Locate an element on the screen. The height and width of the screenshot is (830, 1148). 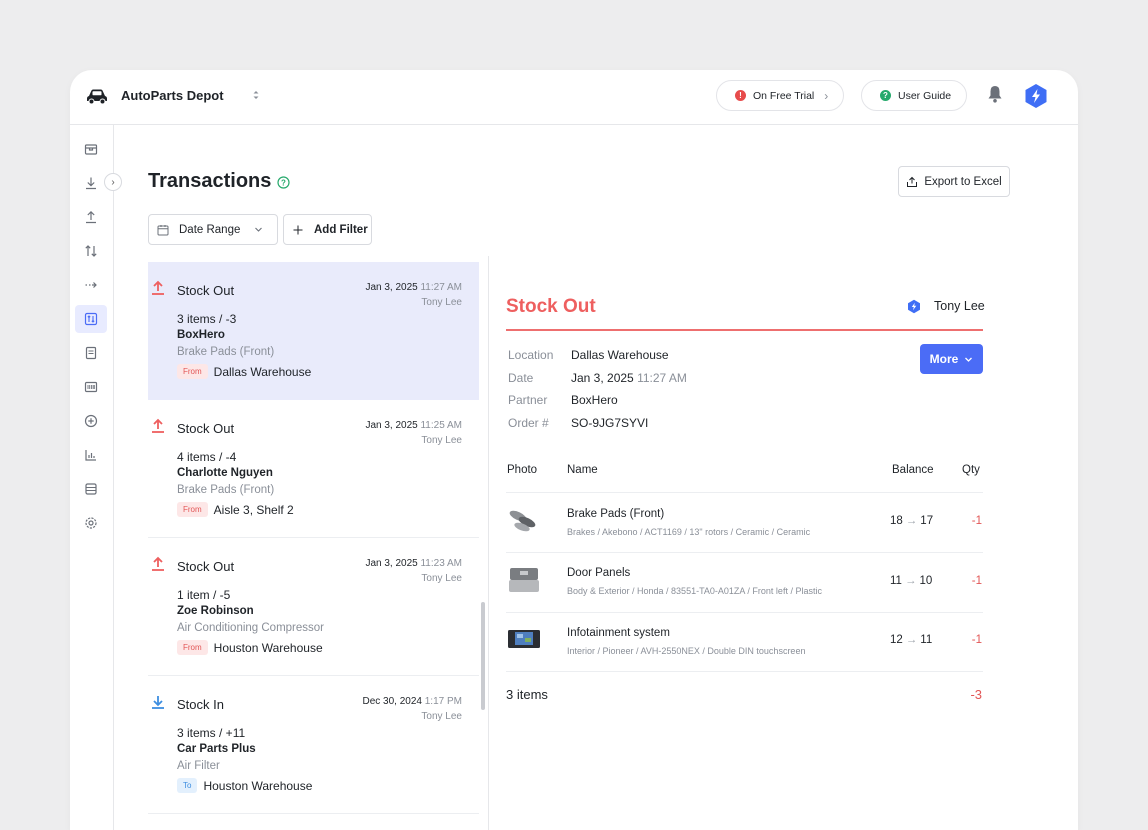
expand-sidebar-button: › is located at coordinates (113, 182).